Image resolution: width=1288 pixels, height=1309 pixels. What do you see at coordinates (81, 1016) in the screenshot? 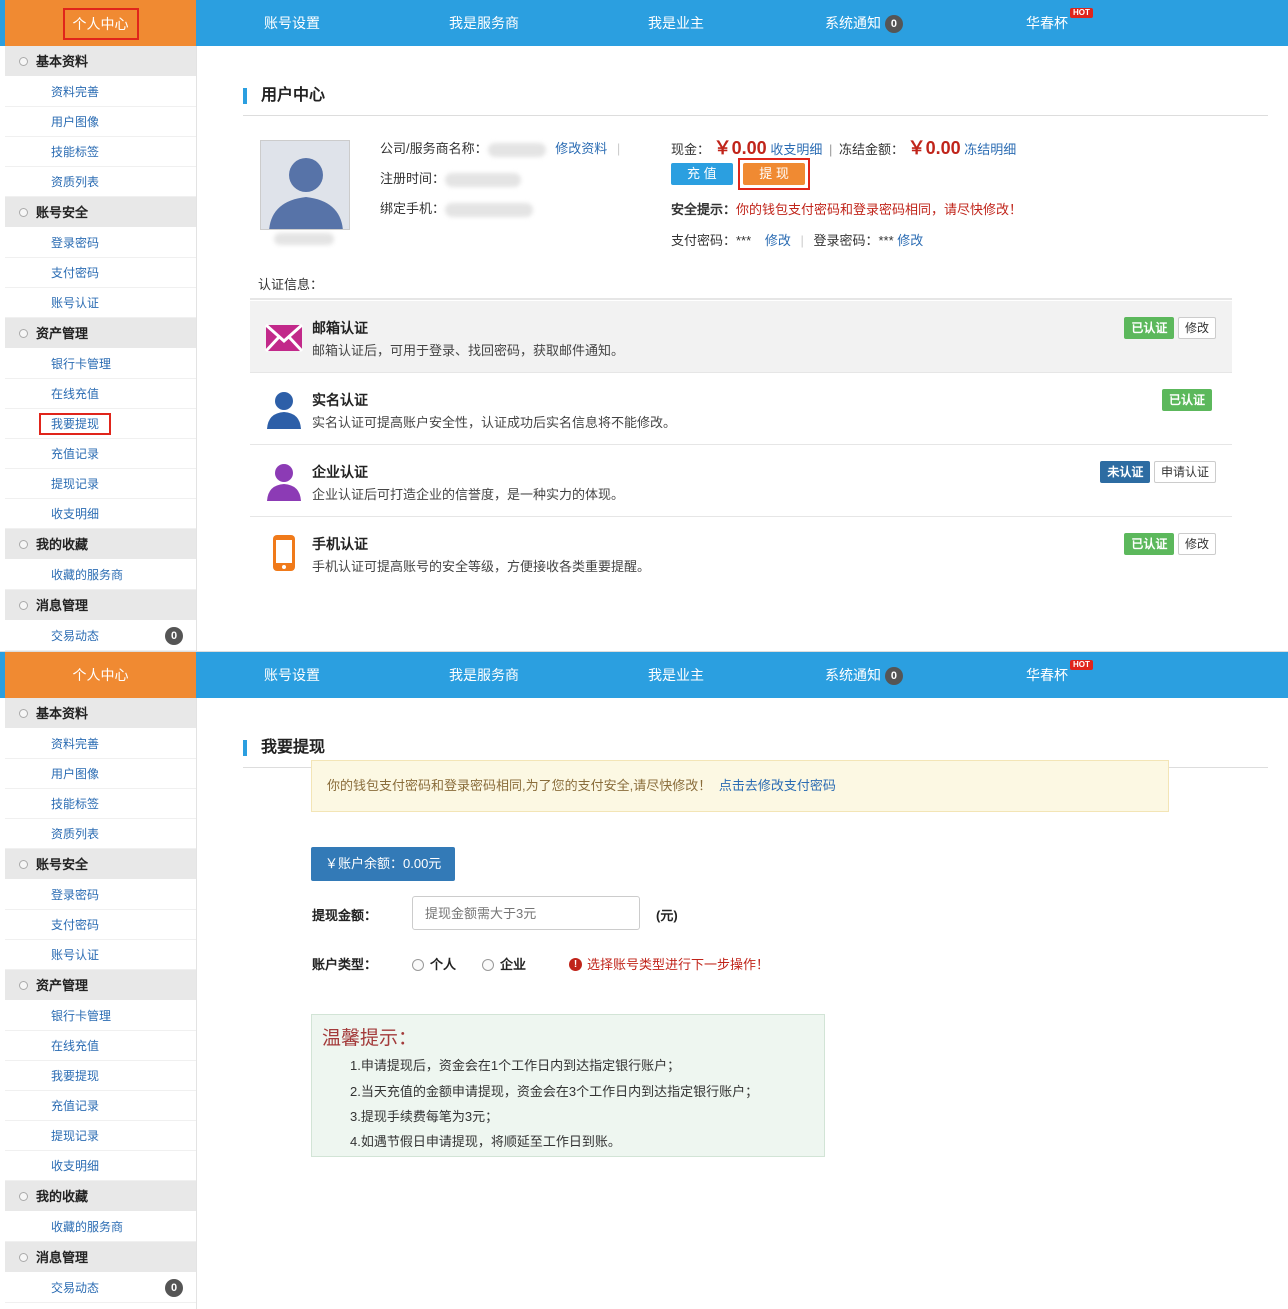
I see `sidebar-item-label: 银行卡管理` at bounding box center [81, 1016].